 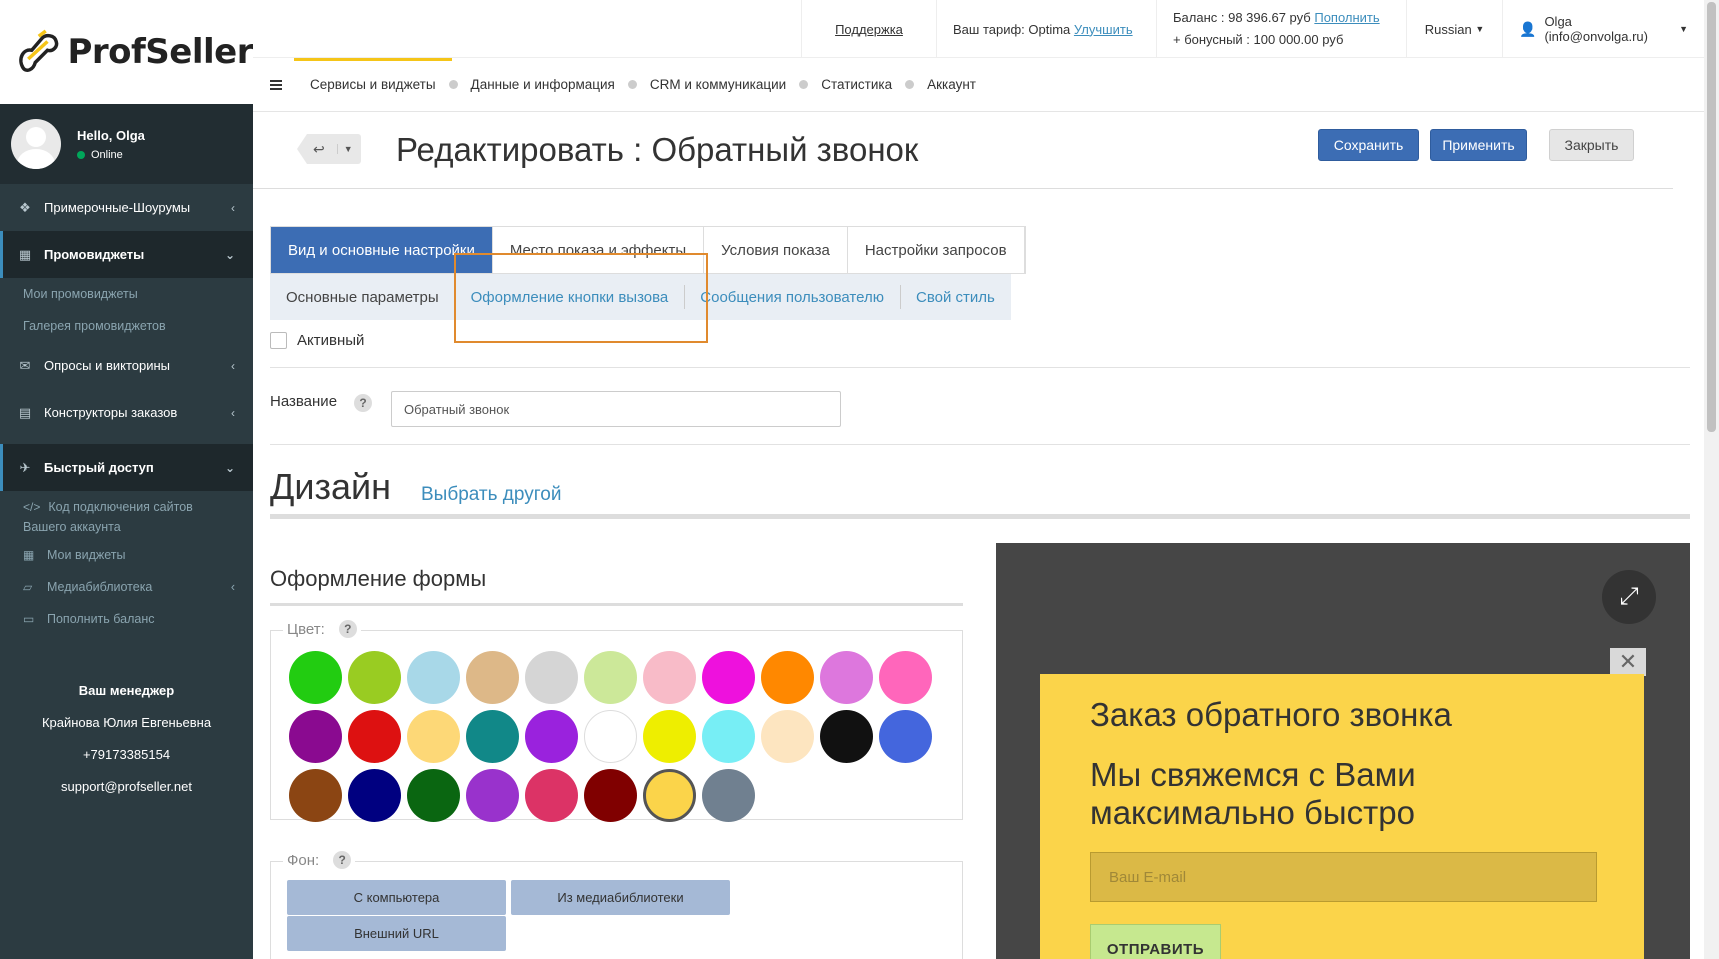 What do you see at coordinates (856, 85) in the screenshot?
I see `menu-statistics: Статистика` at bounding box center [856, 85].